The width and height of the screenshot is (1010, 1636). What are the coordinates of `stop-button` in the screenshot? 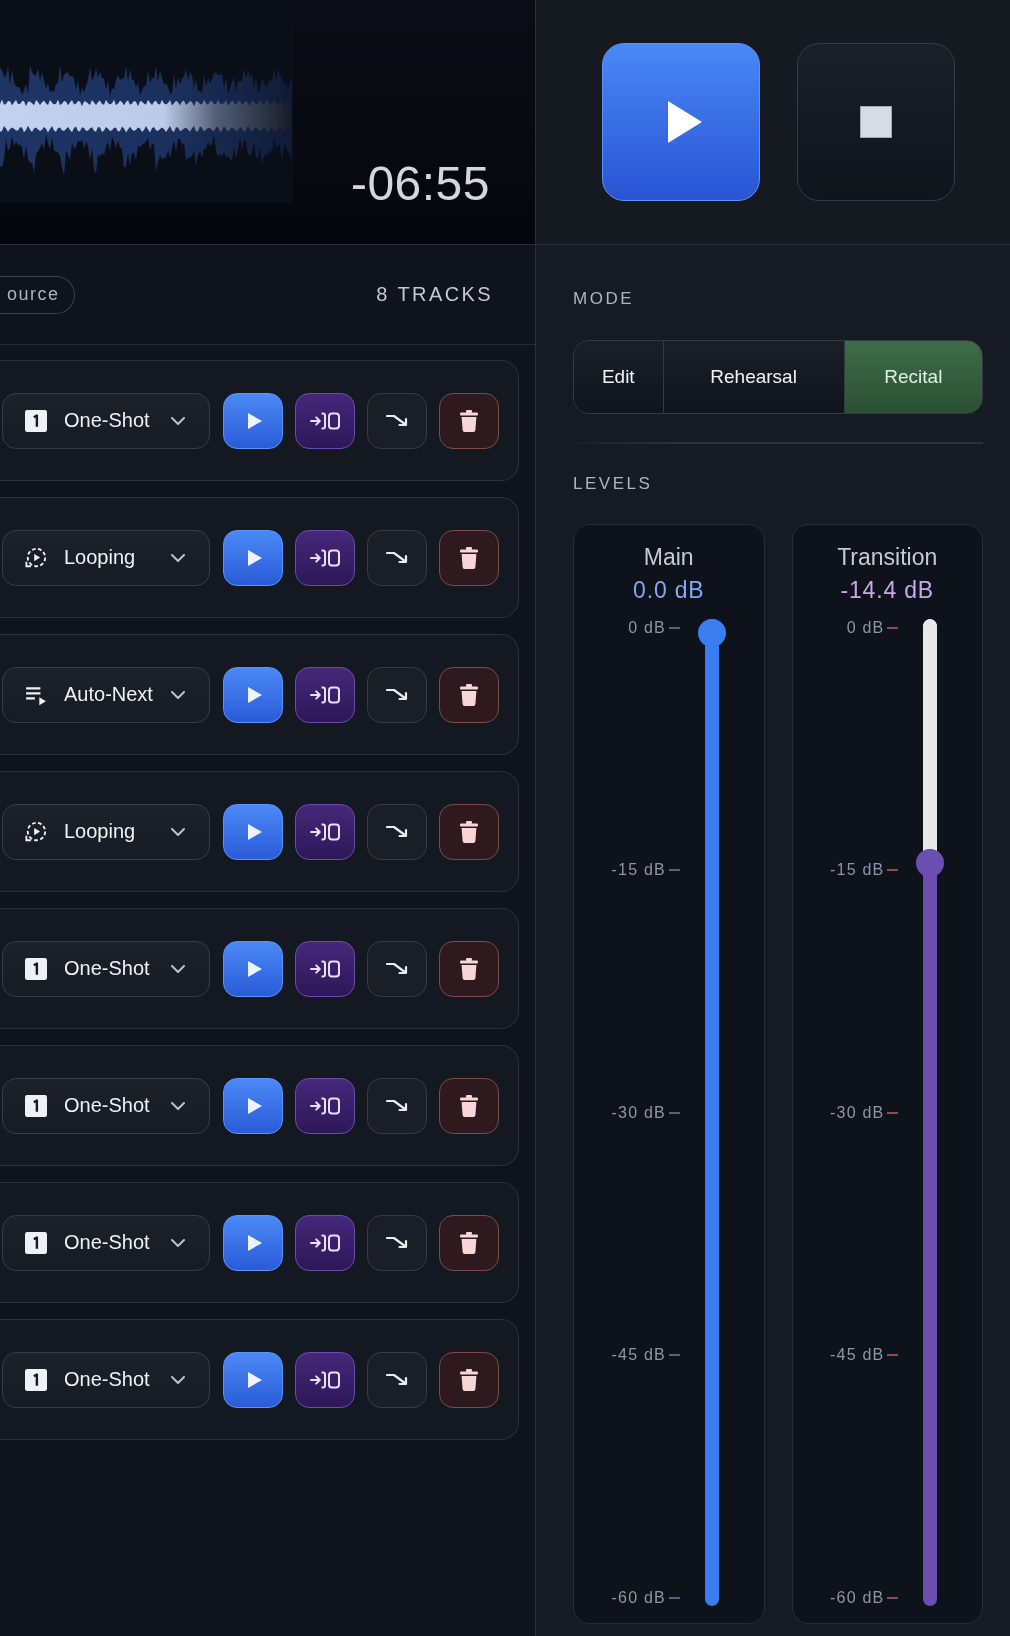 It's located at (876, 122).